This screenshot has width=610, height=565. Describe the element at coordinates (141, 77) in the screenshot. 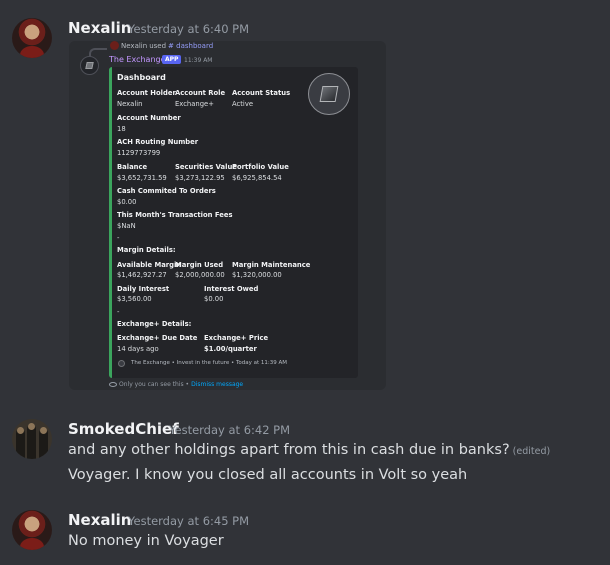

I see `embed-title: Dashboard` at that location.